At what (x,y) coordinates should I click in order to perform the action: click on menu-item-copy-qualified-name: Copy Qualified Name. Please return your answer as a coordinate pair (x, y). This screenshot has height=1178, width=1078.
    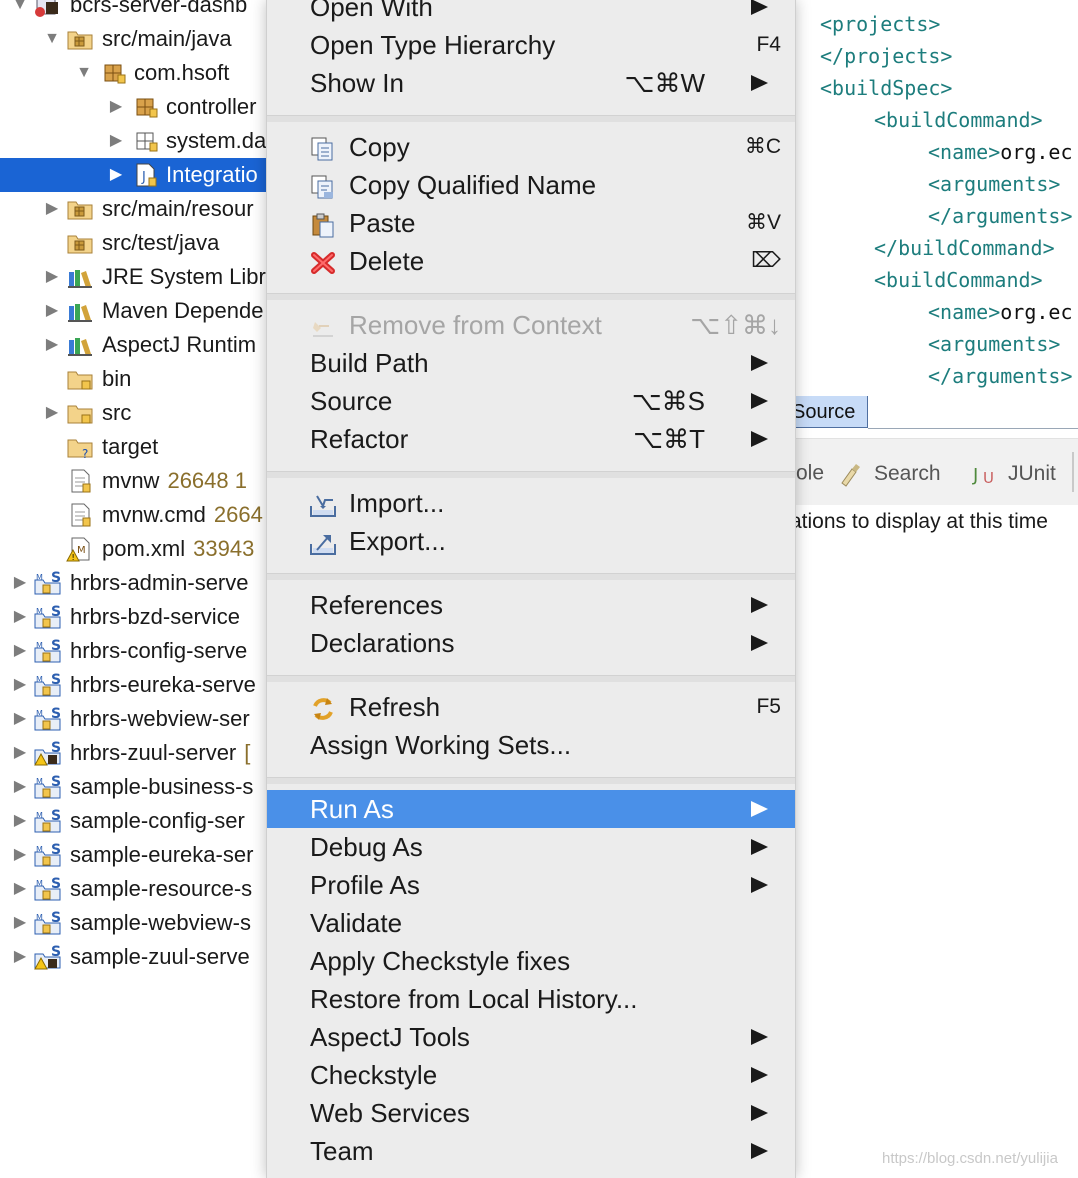
    Looking at the image, I should click on (531, 185).